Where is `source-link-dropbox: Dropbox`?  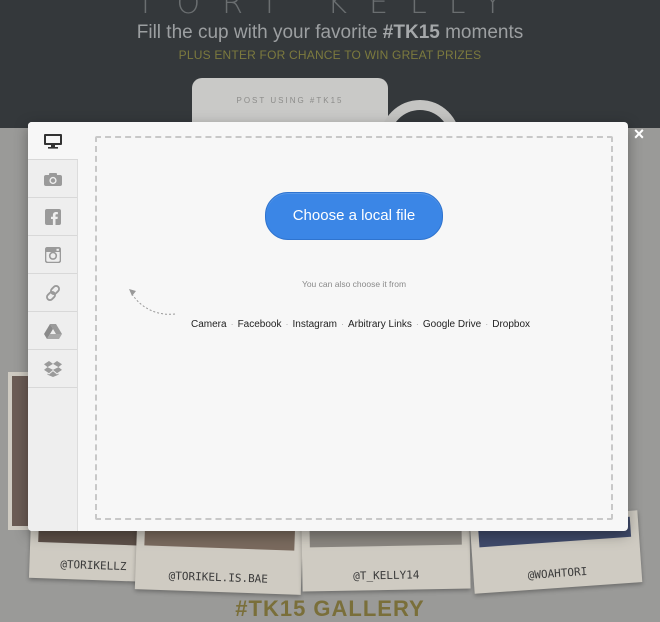 source-link-dropbox: Dropbox is located at coordinates (511, 324).